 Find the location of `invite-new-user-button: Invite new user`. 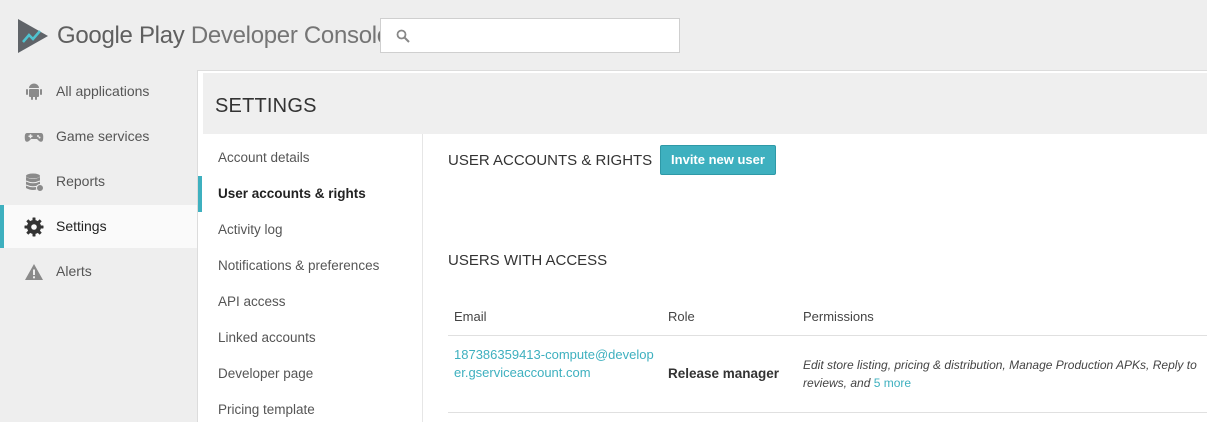

invite-new-user-button: Invite new user is located at coordinates (718, 160).